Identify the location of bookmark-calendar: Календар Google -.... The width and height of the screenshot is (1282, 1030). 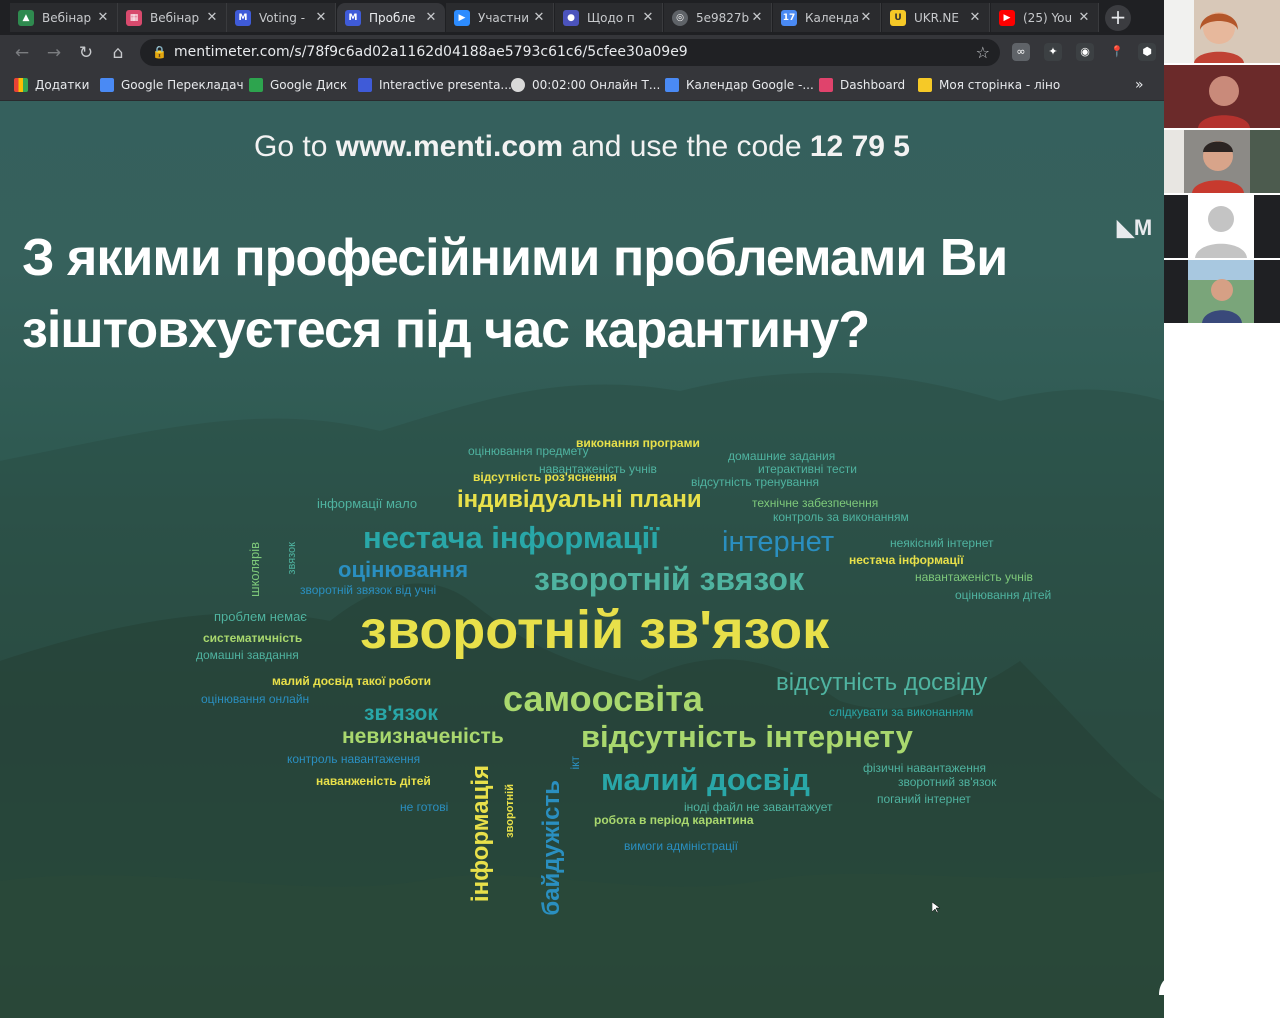
(739, 85).